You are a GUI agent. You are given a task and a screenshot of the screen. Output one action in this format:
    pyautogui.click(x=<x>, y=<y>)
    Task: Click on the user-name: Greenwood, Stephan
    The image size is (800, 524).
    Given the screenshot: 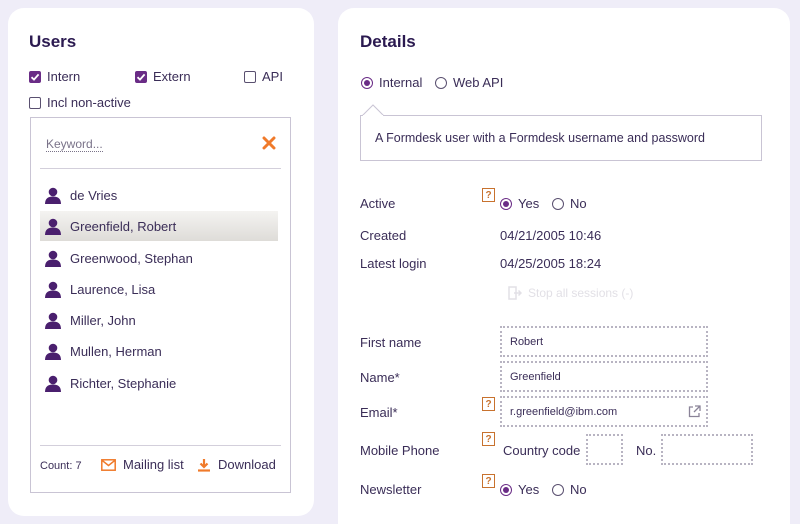 What is the action you would take?
    pyautogui.click(x=131, y=258)
    